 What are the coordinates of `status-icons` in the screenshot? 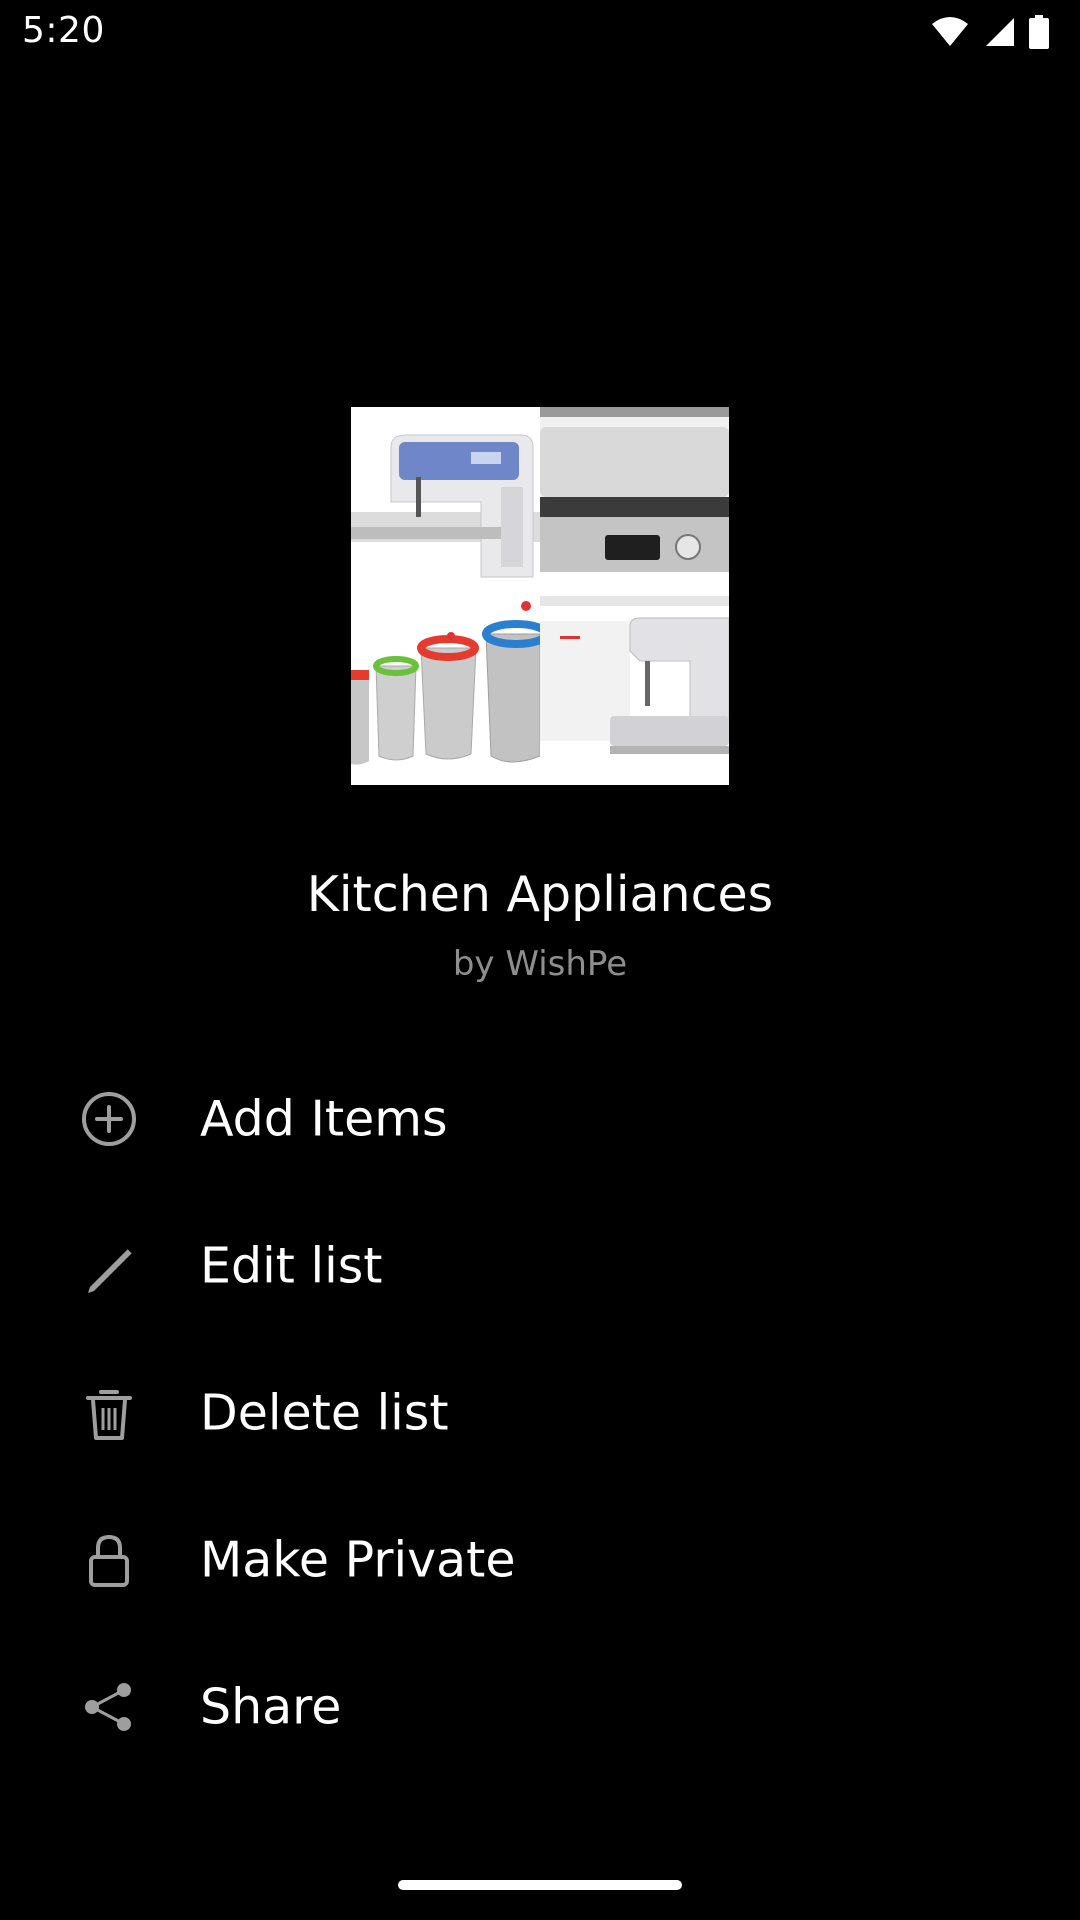 It's located at (990, 32).